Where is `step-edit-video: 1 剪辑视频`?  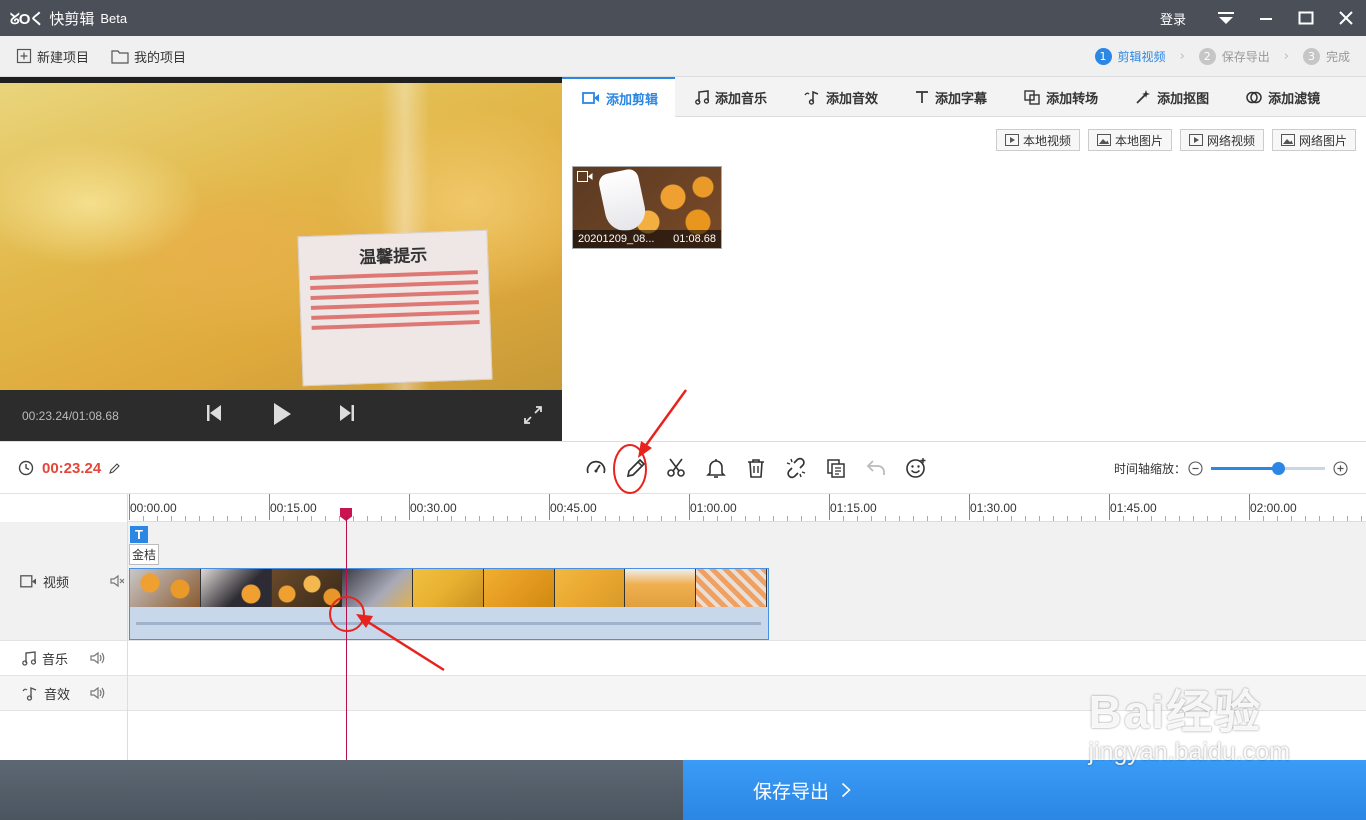
step-edit-video: 1 剪辑视频 is located at coordinates (1130, 56).